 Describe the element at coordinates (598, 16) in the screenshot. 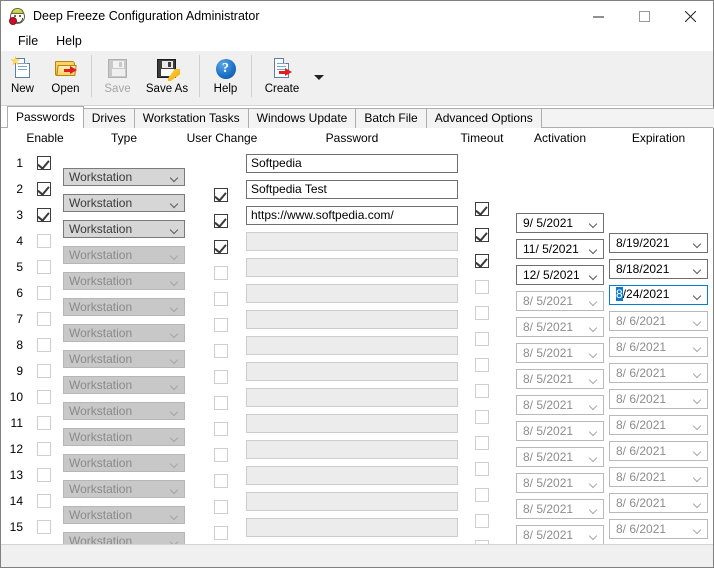

I see `minimize-button` at that location.